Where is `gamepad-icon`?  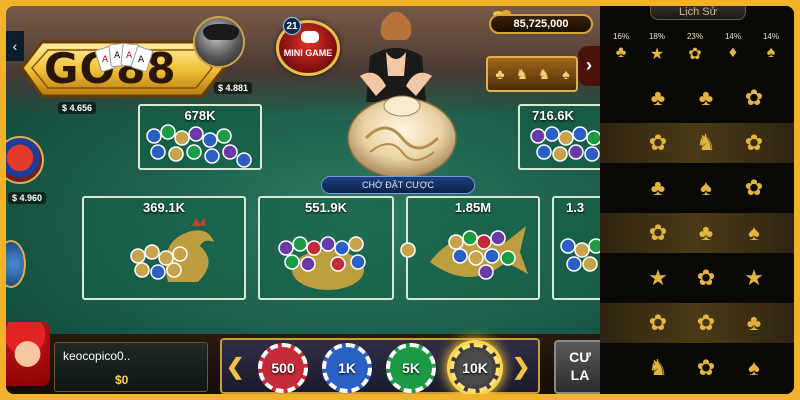 gamepad-icon is located at coordinates (310, 37).